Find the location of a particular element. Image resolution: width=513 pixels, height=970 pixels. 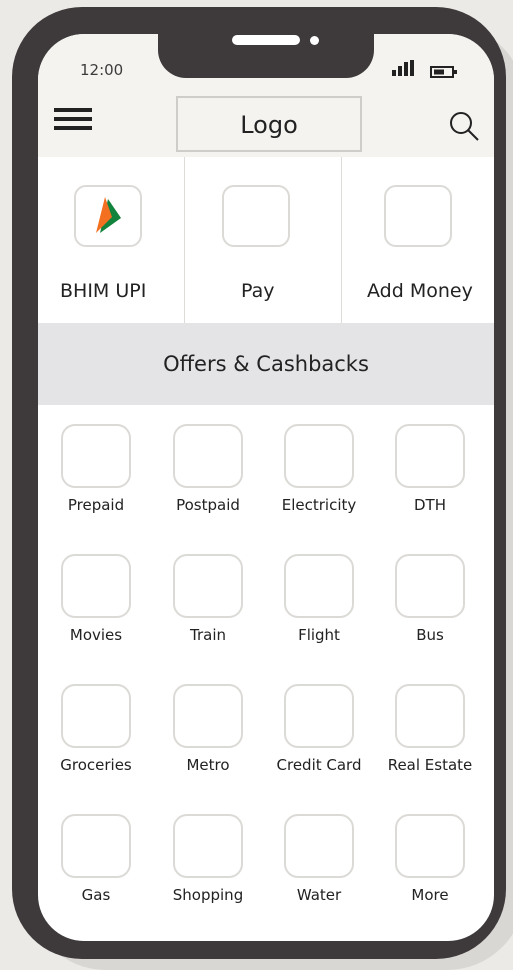

quick-action-bhim-upi: BHIM UPI is located at coordinates (111, 240).